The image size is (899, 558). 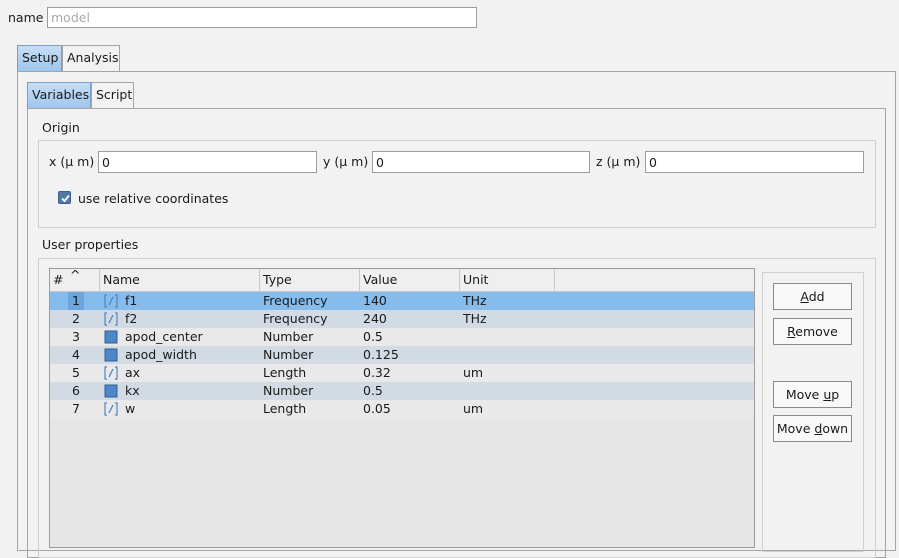 I want to click on checkmark-icon, so click(x=65, y=198).